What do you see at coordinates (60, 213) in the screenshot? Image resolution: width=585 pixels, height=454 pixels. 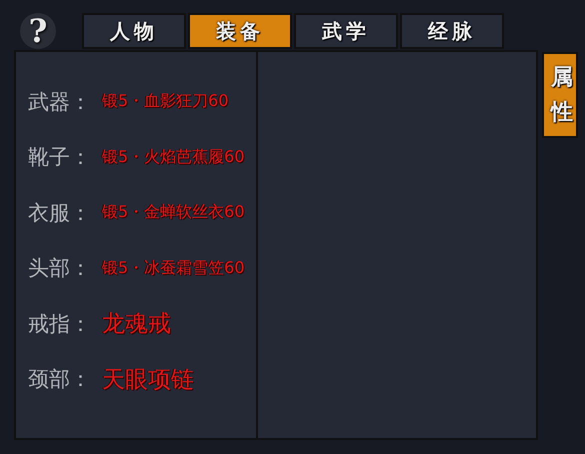 I see `slot-label: 衣服：` at bounding box center [60, 213].